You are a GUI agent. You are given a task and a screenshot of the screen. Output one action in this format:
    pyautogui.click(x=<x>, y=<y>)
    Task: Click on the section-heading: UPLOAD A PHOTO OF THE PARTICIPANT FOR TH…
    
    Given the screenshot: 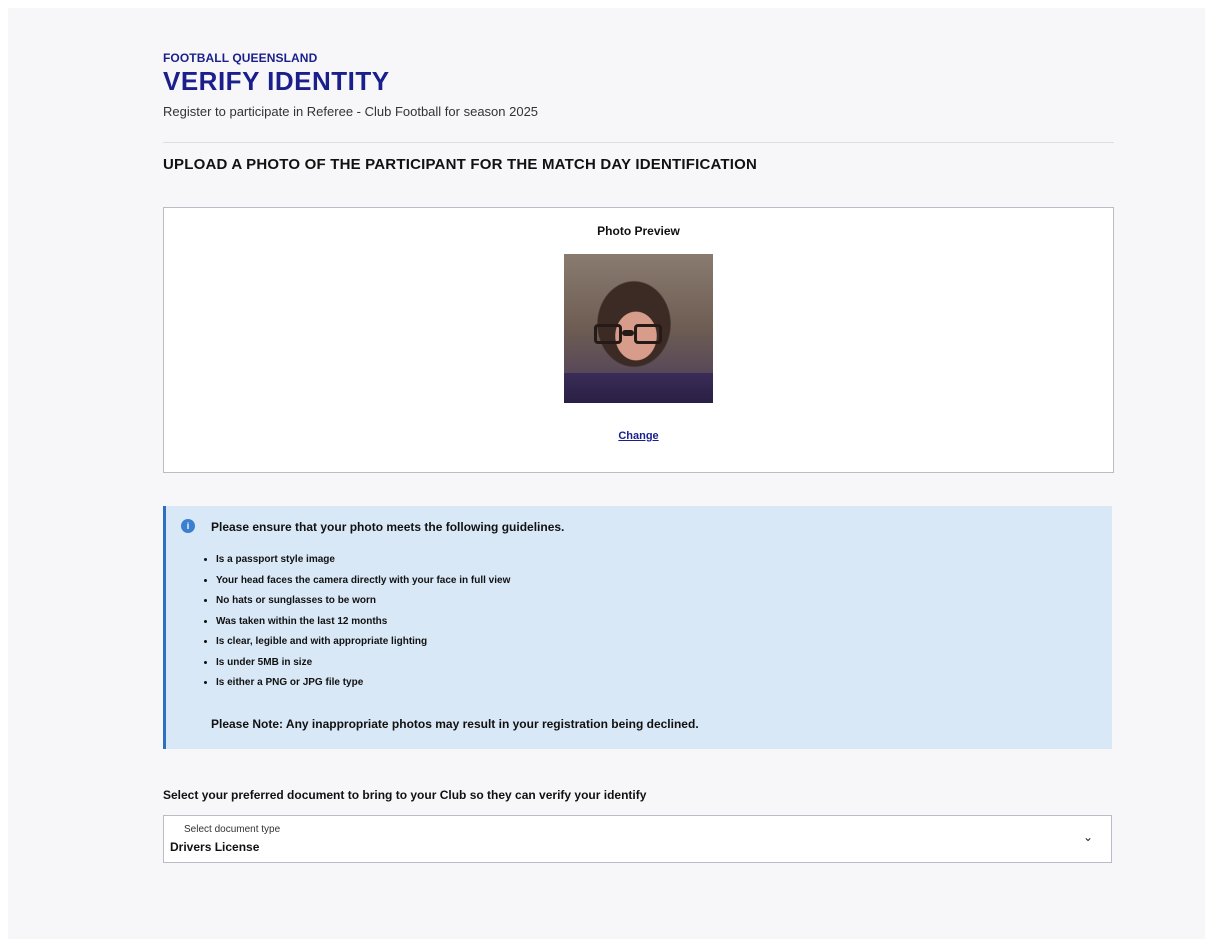 What is the action you would take?
    pyautogui.click(x=460, y=164)
    